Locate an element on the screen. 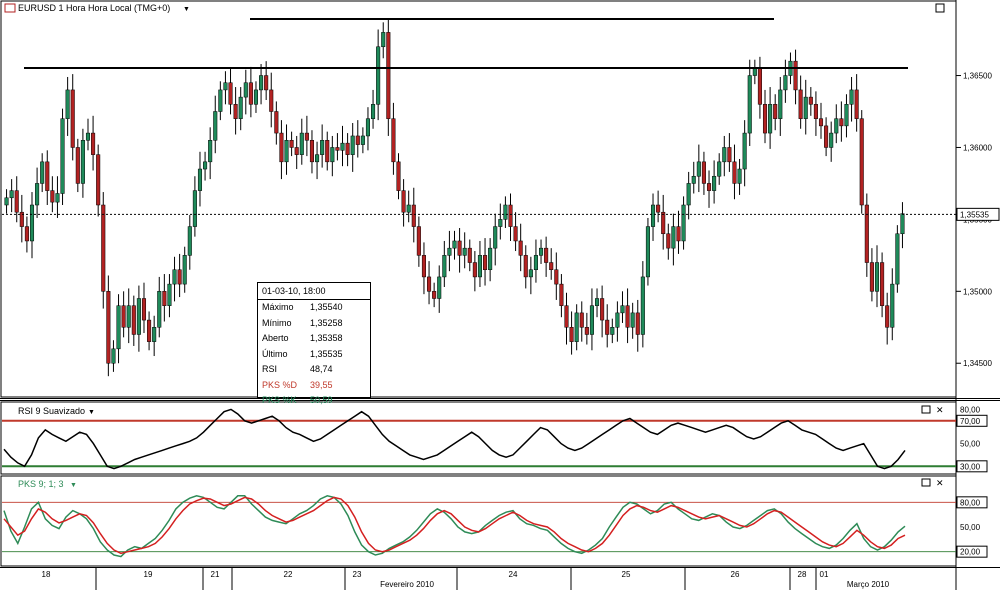 The height and width of the screenshot is (590, 1000). pks-tick-label: 50,00 is located at coordinates (970, 527).